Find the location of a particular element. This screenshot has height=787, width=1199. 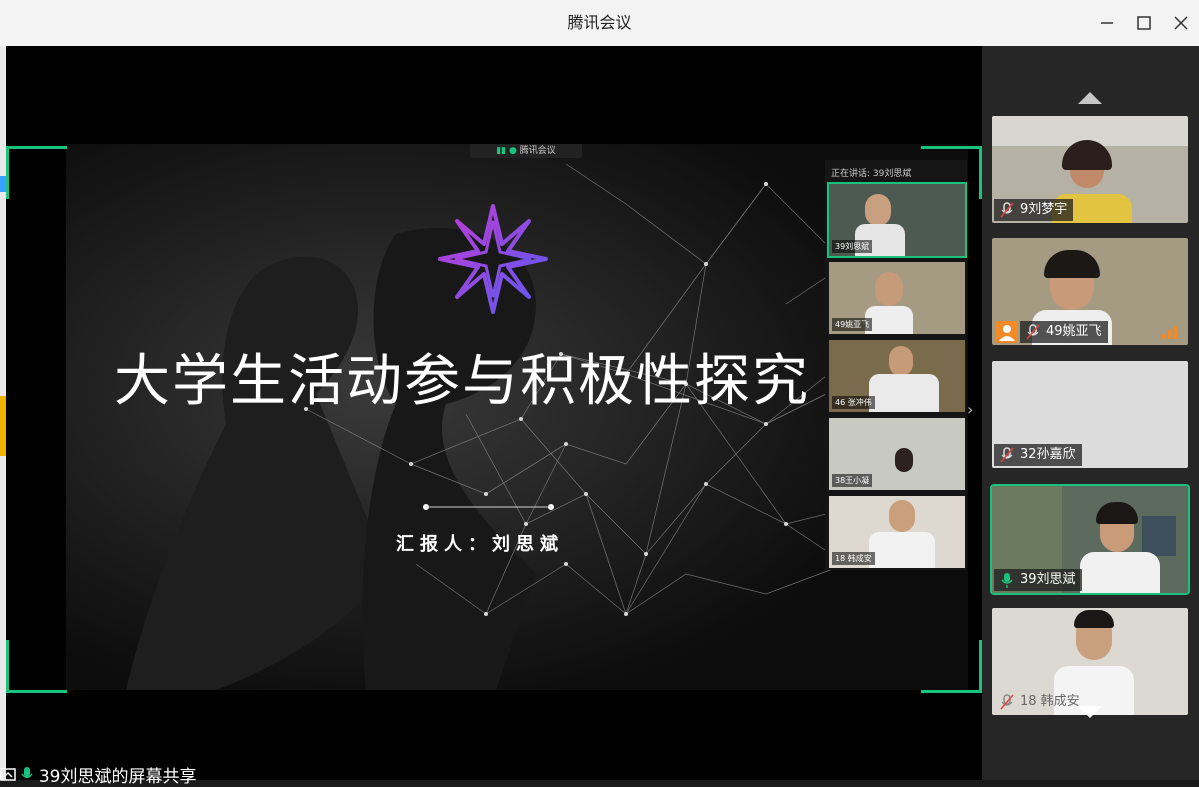

participant-name: 32孙嘉欣 is located at coordinates (1038, 455).